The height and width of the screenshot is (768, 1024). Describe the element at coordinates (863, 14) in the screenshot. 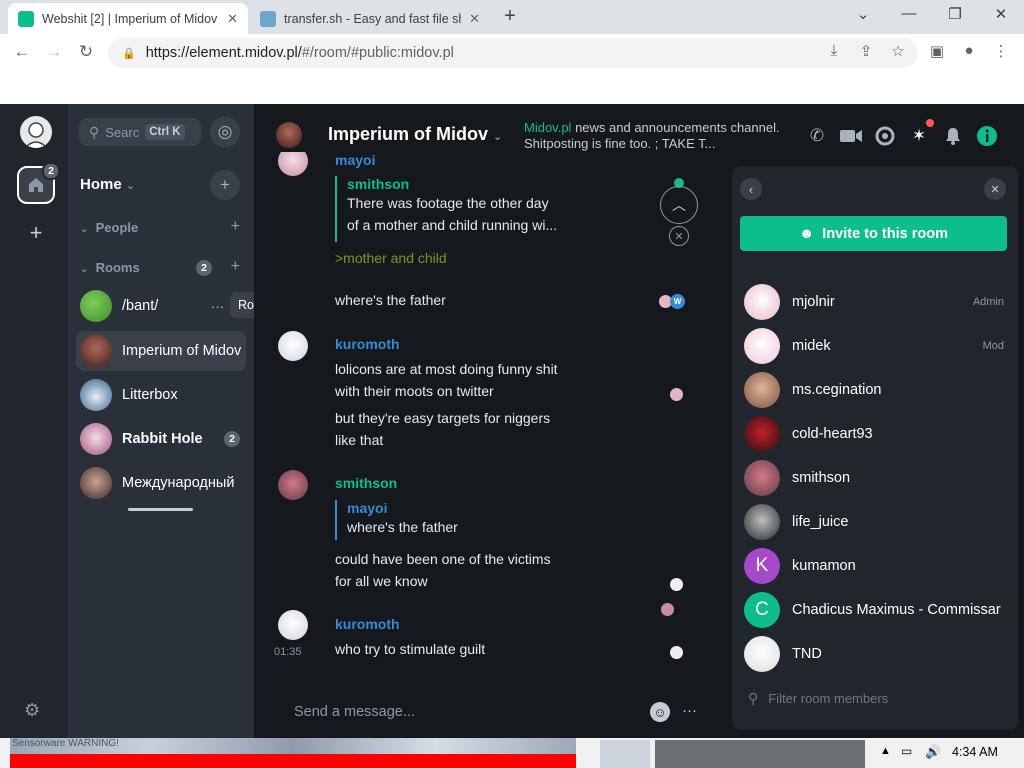

I see `tab-search-icon: ⌄` at that location.